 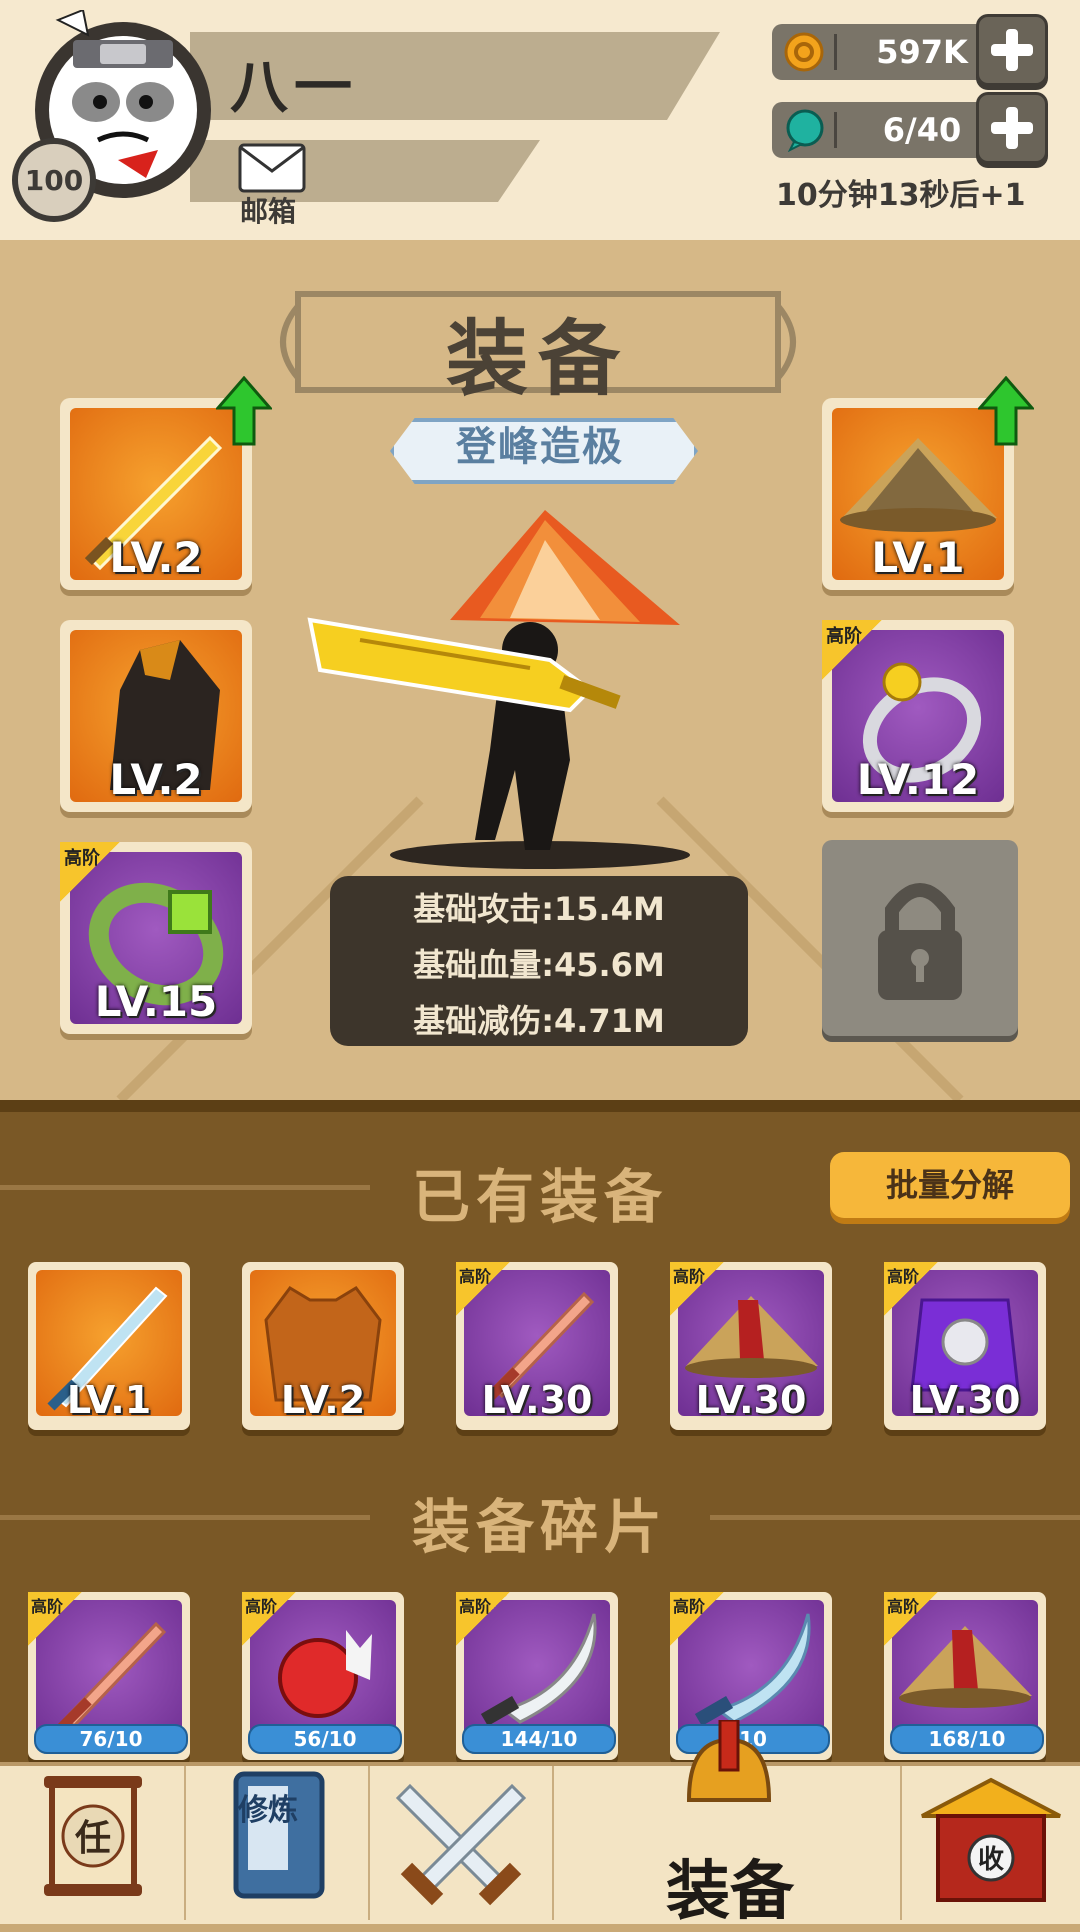 What do you see at coordinates (539, 909) in the screenshot?
I see `stat-attack: 基础攻击:15.4M` at bounding box center [539, 909].